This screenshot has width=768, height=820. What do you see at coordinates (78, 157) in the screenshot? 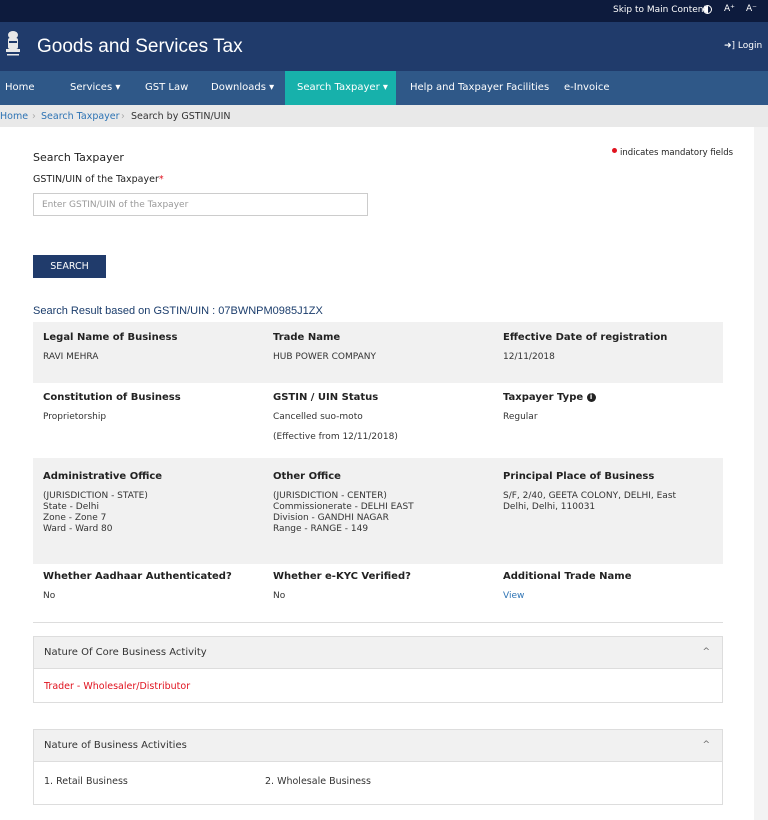
I see `form-title: Search Taxpayer` at bounding box center [78, 157].